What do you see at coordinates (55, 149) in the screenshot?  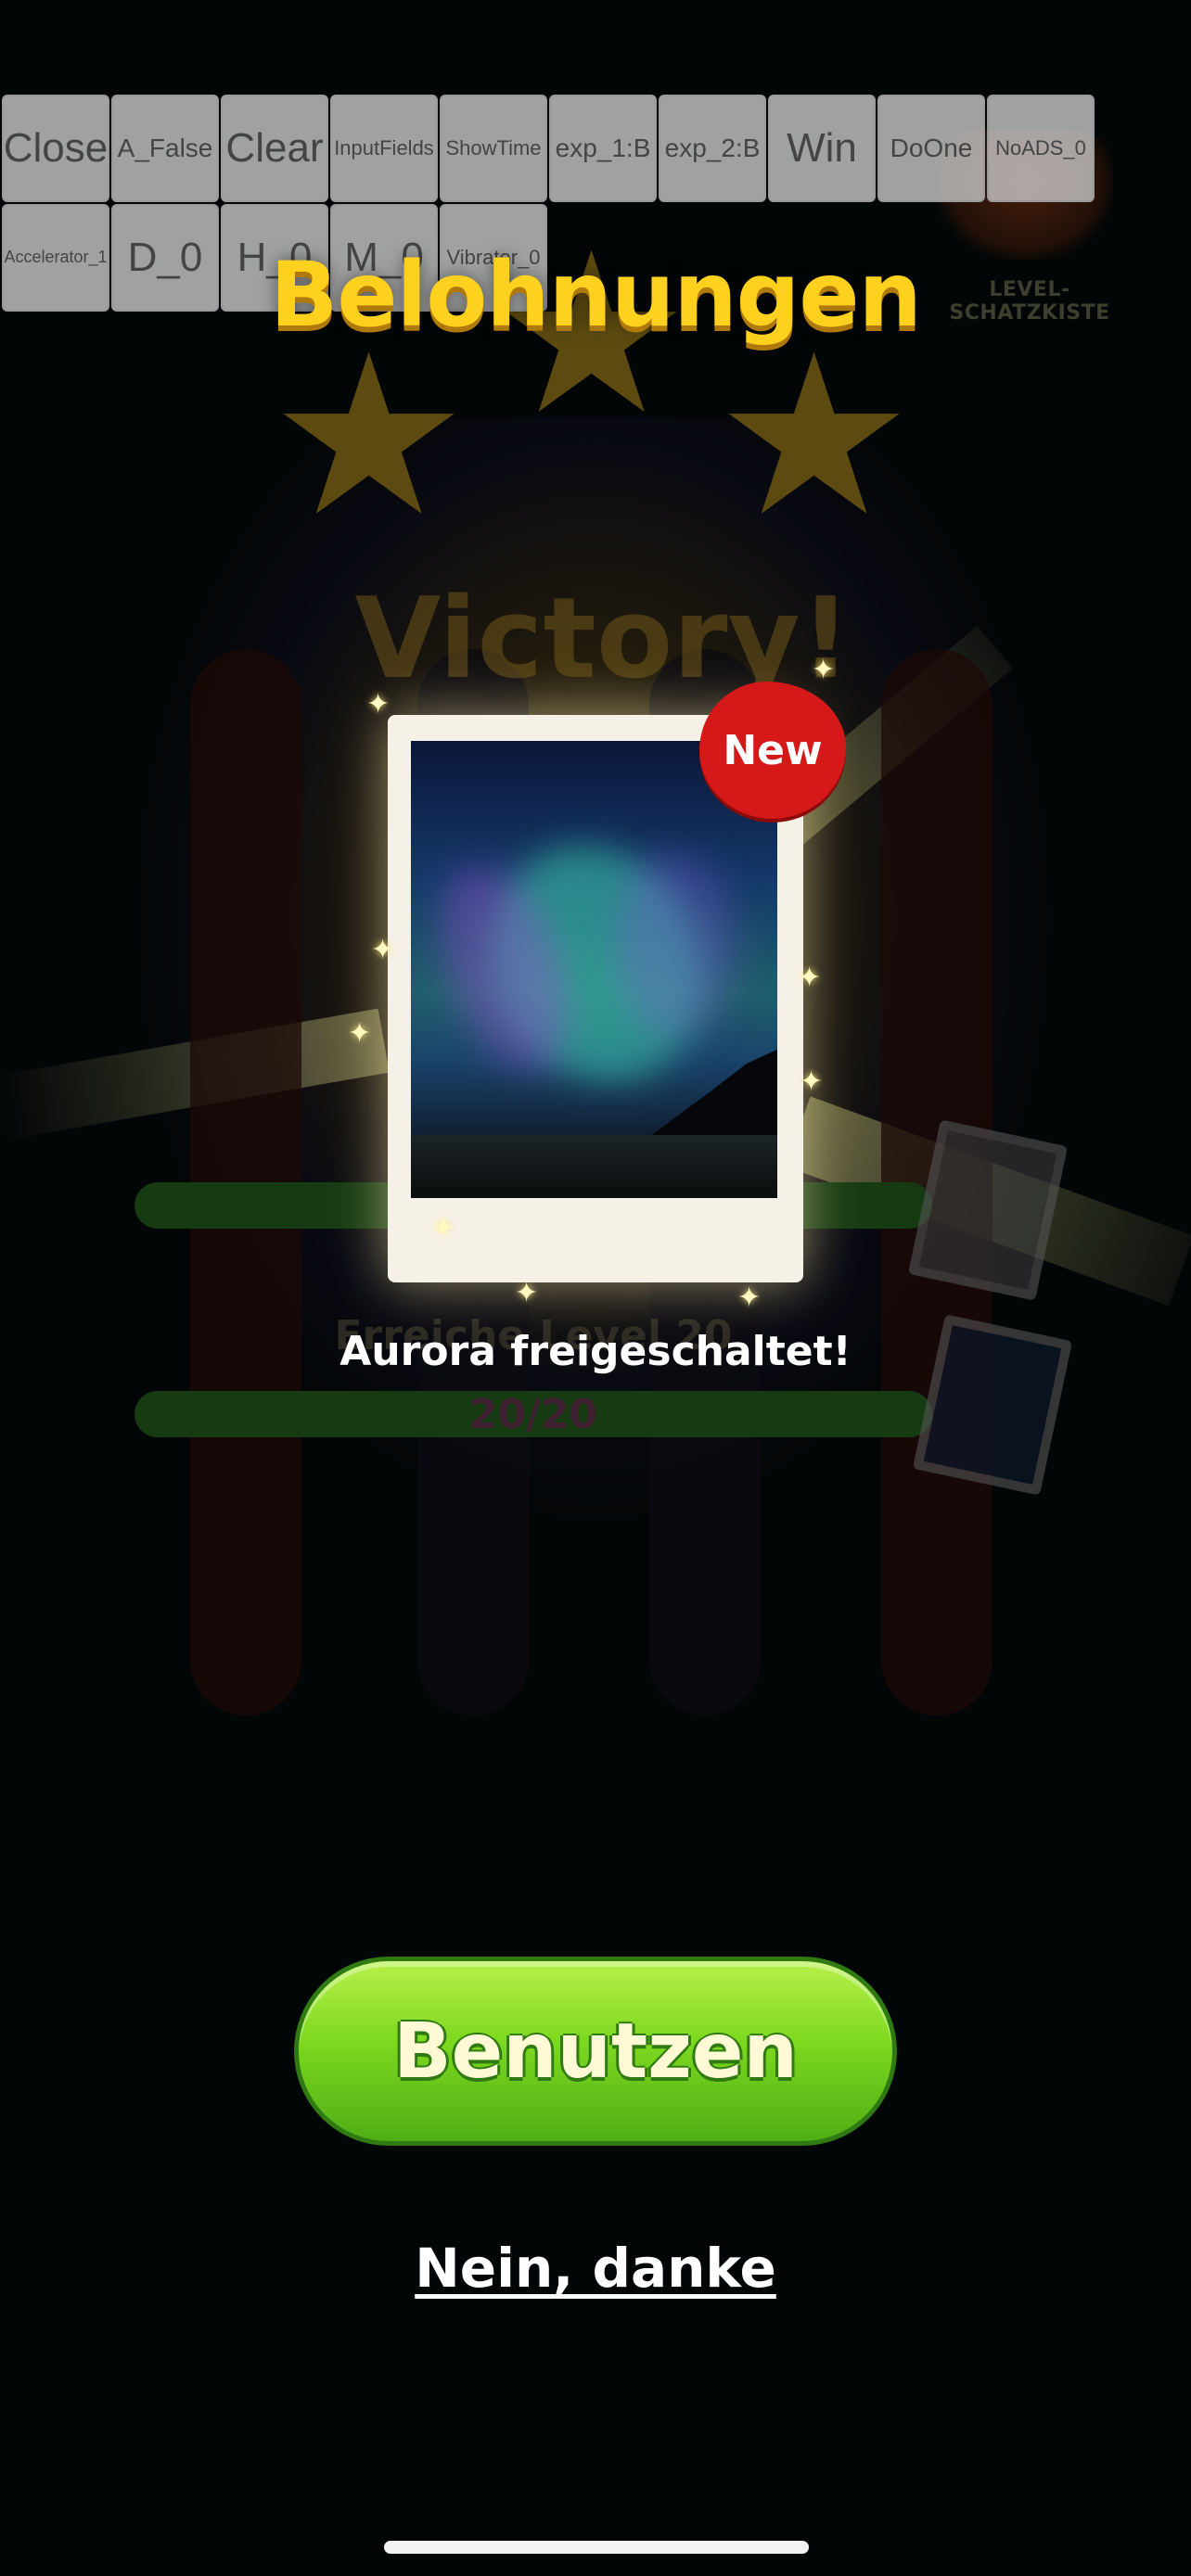 I see `debug-button: Close` at bounding box center [55, 149].